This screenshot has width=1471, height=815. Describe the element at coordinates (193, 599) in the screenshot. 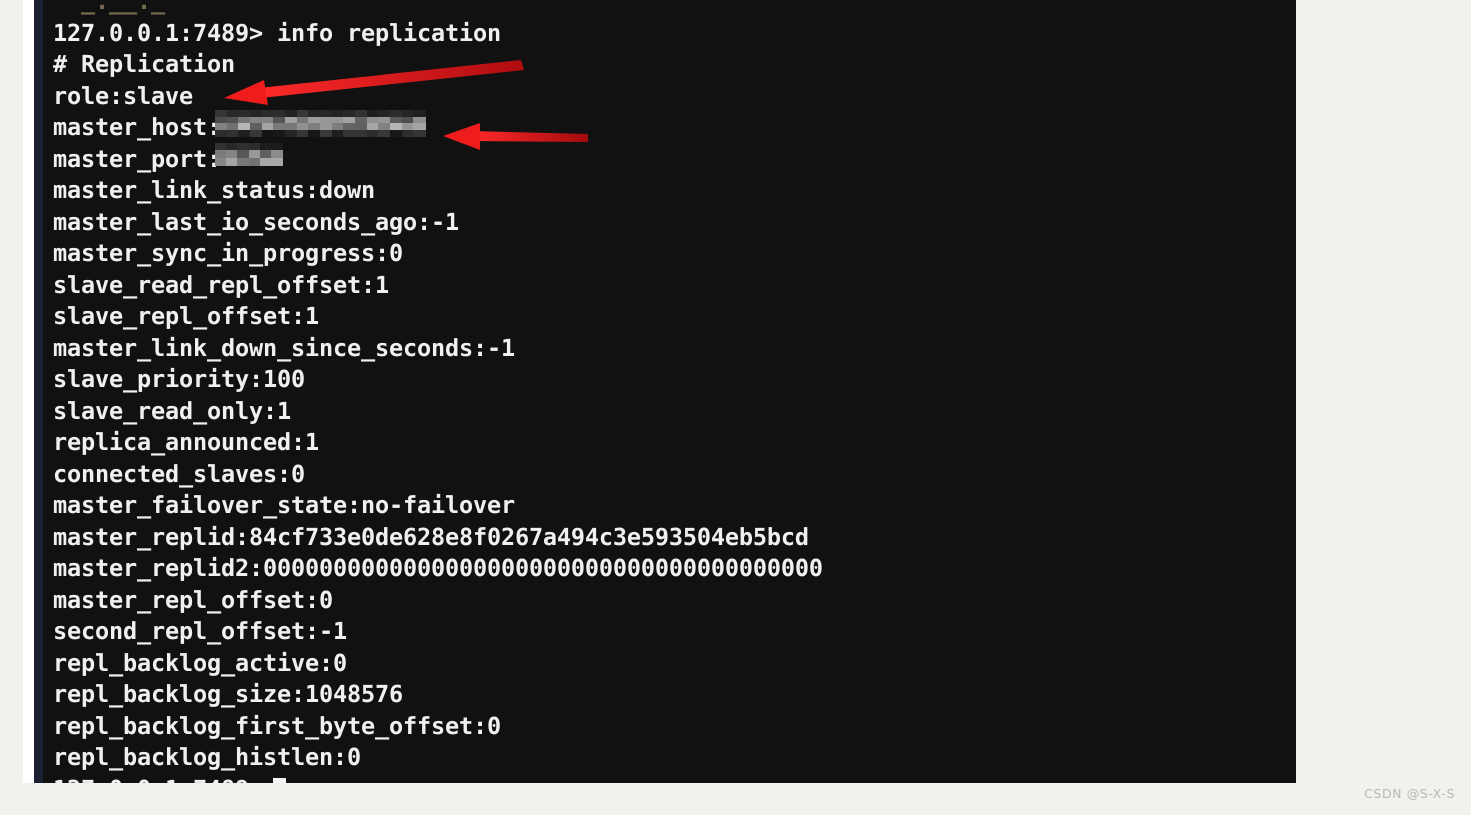

I see `terminal-line-18: master_repl_offset:0` at that location.